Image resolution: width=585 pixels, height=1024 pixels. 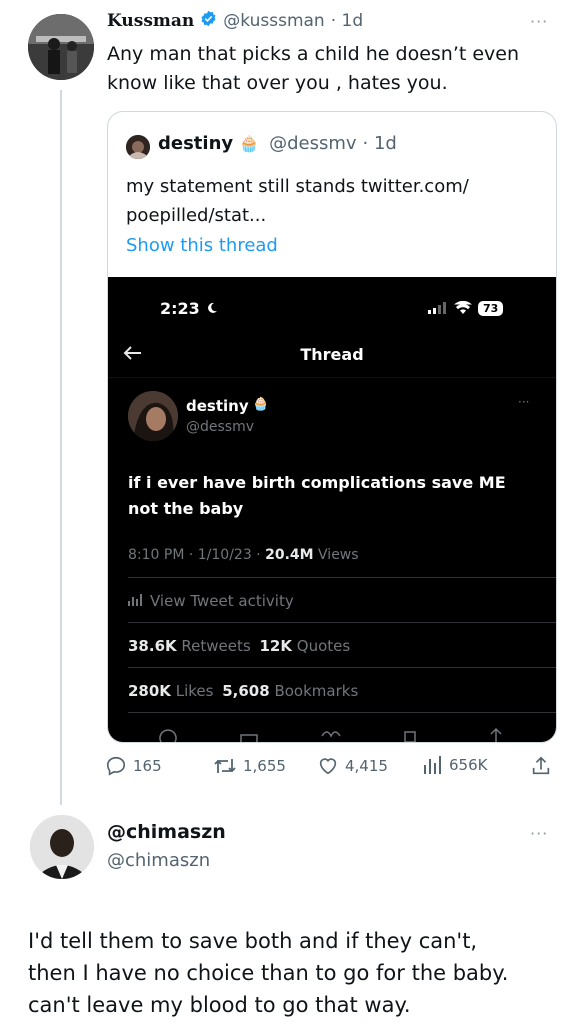 I want to click on ss-likes-count: 280K, so click(x=149, y=691).